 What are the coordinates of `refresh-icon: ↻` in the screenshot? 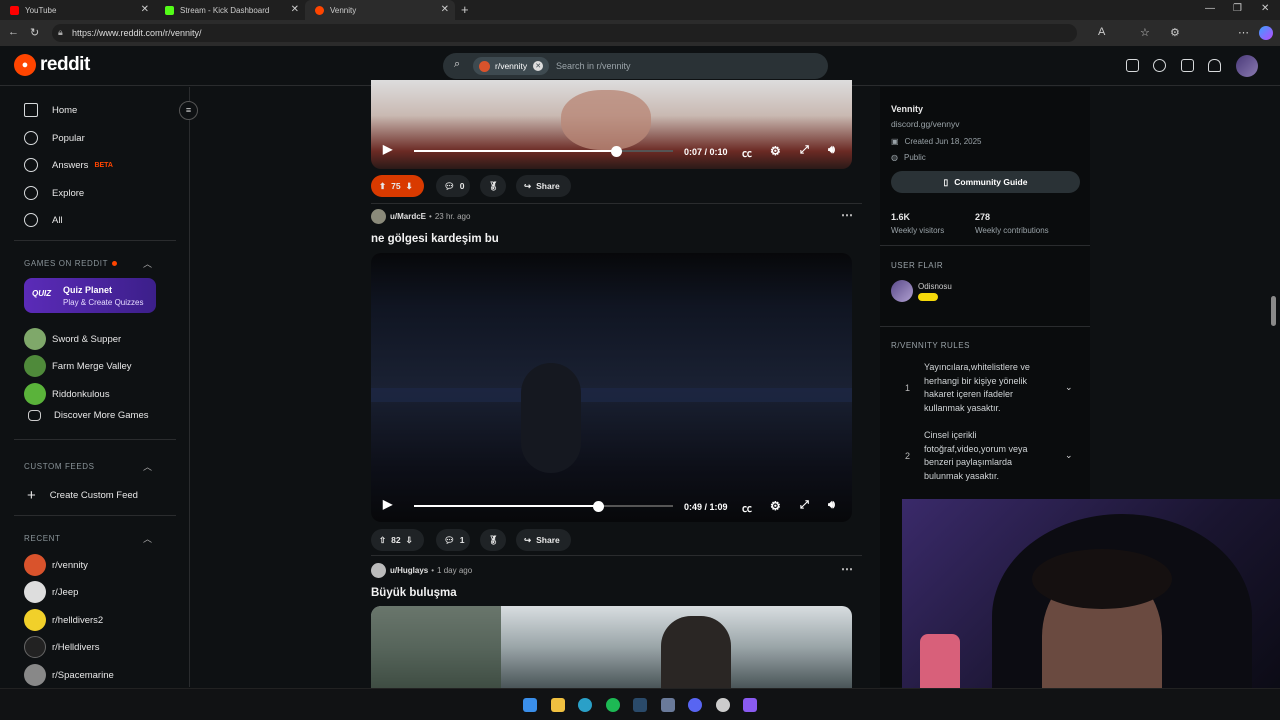 It's located at (34, 32).